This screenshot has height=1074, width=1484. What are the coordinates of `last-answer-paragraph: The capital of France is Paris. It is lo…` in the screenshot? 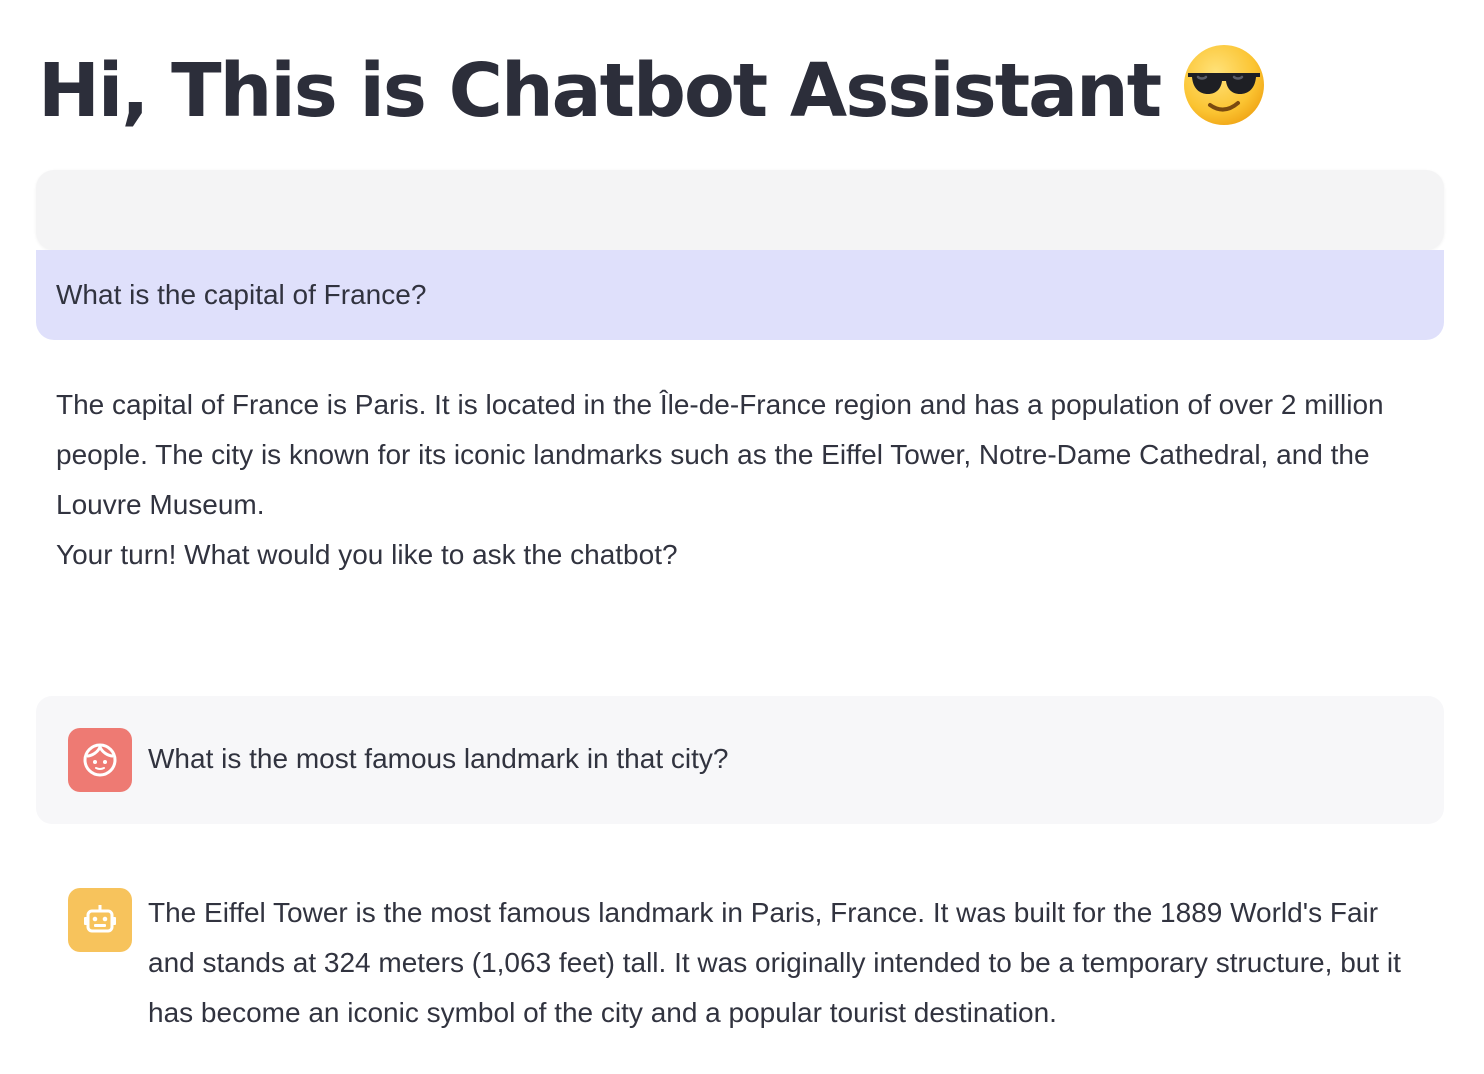 It's located at (720, 454).